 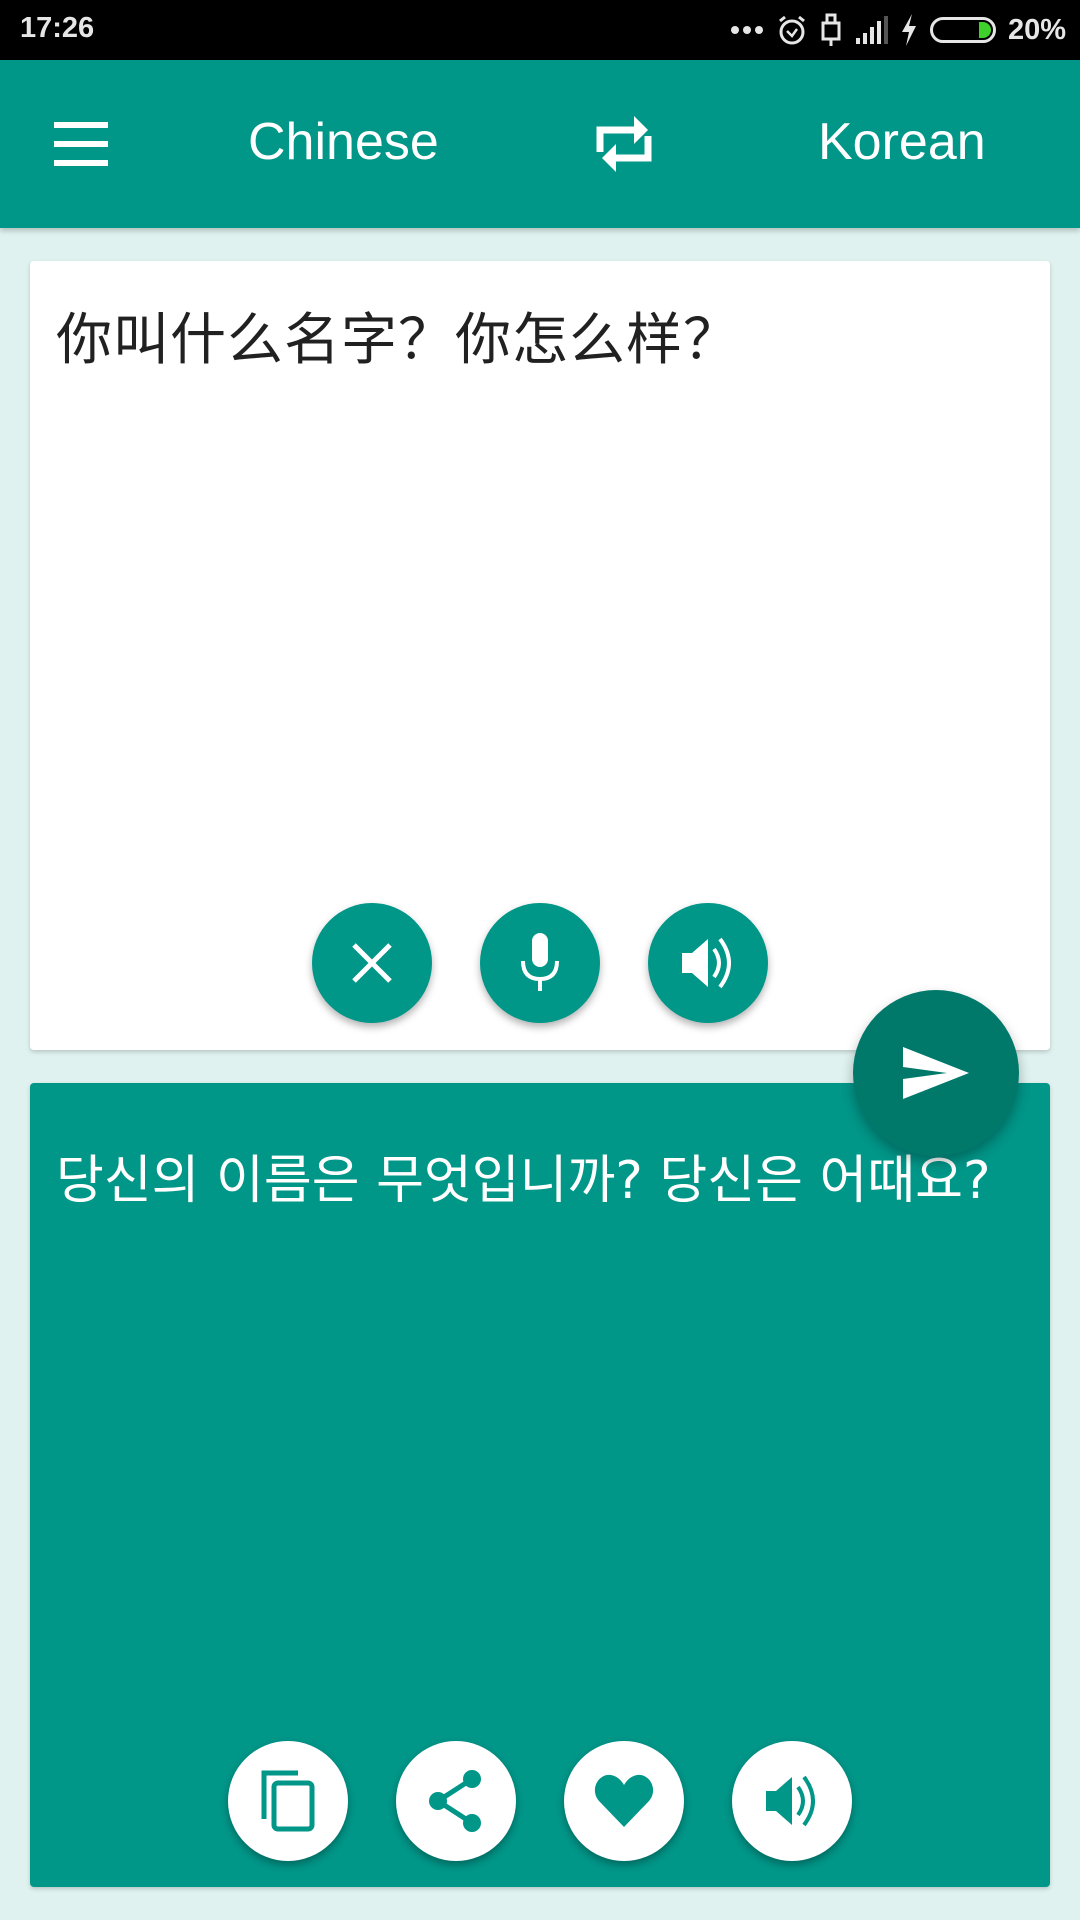 I want to click on translate-button, so click(x=936, y=1073).